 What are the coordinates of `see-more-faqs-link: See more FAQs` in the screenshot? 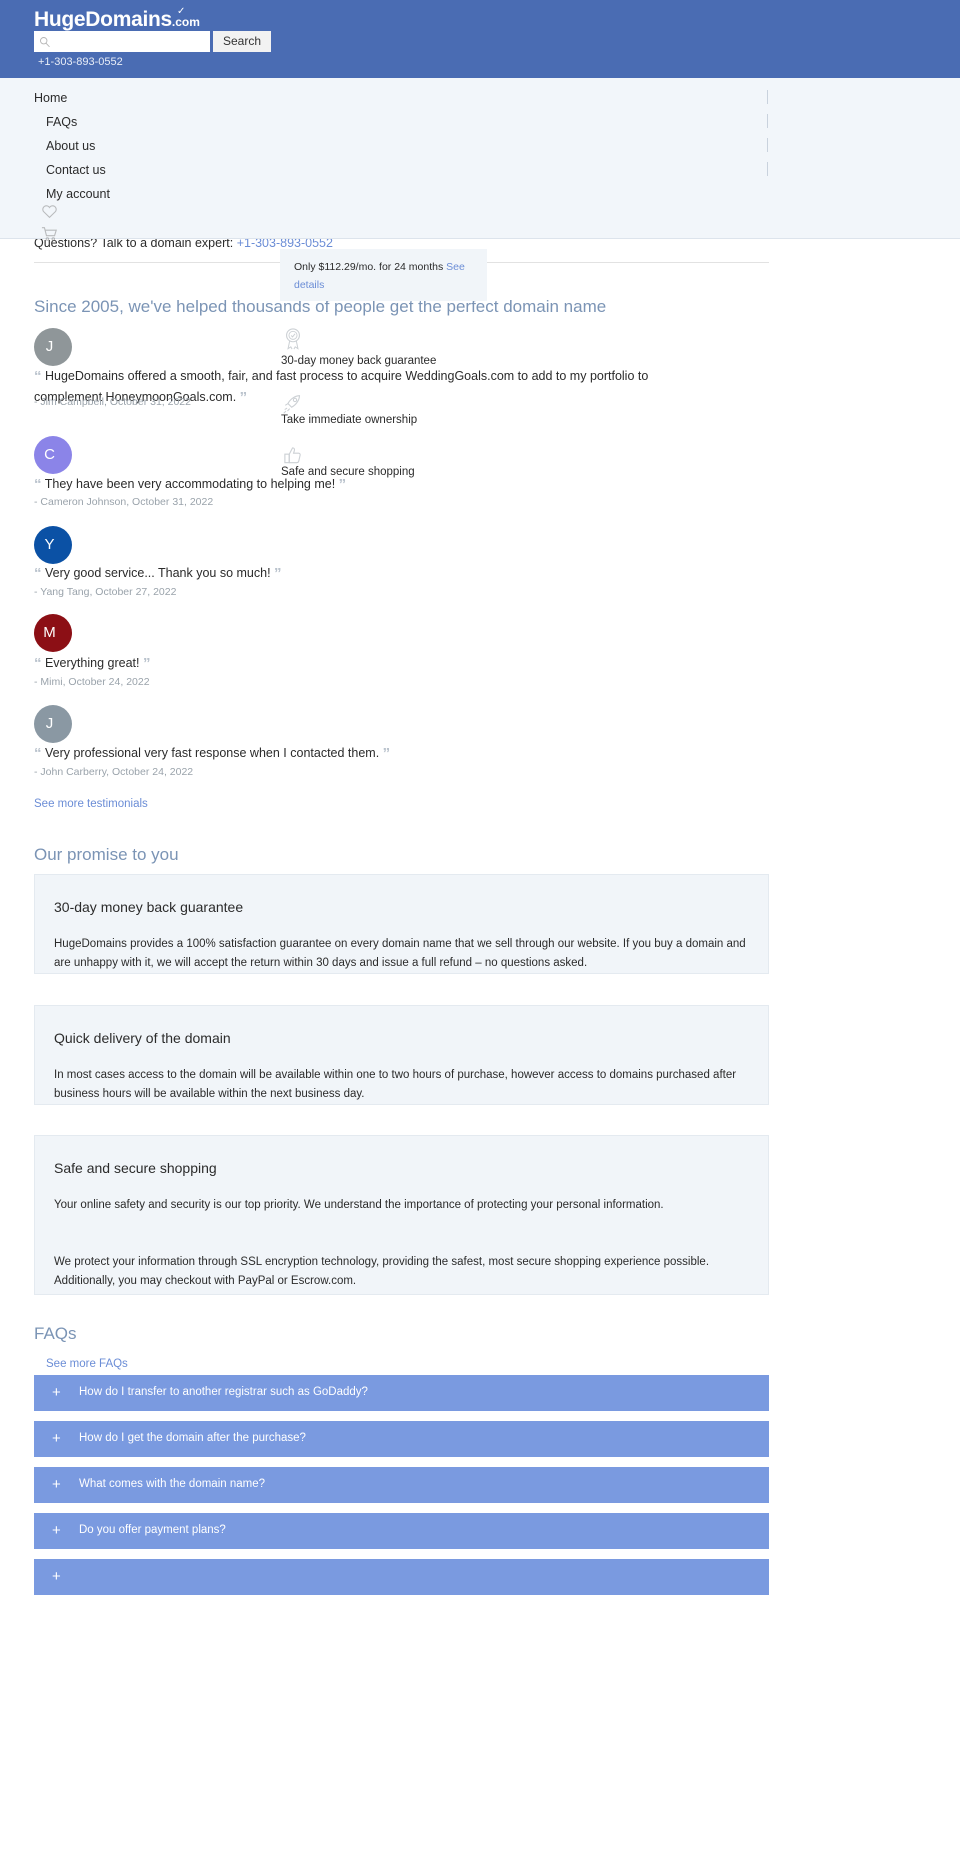 It's located at (87, 1364).